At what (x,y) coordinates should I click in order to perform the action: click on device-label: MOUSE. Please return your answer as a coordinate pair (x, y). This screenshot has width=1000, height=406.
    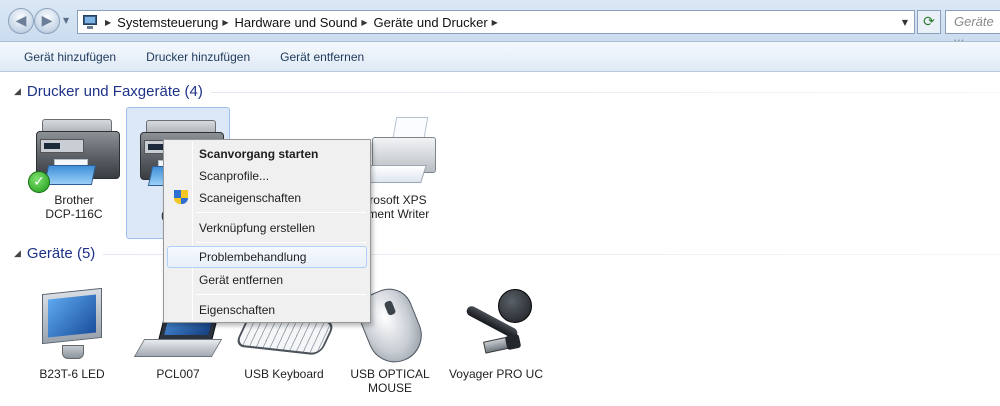
    Looking at the image, I should click on (389, 388).